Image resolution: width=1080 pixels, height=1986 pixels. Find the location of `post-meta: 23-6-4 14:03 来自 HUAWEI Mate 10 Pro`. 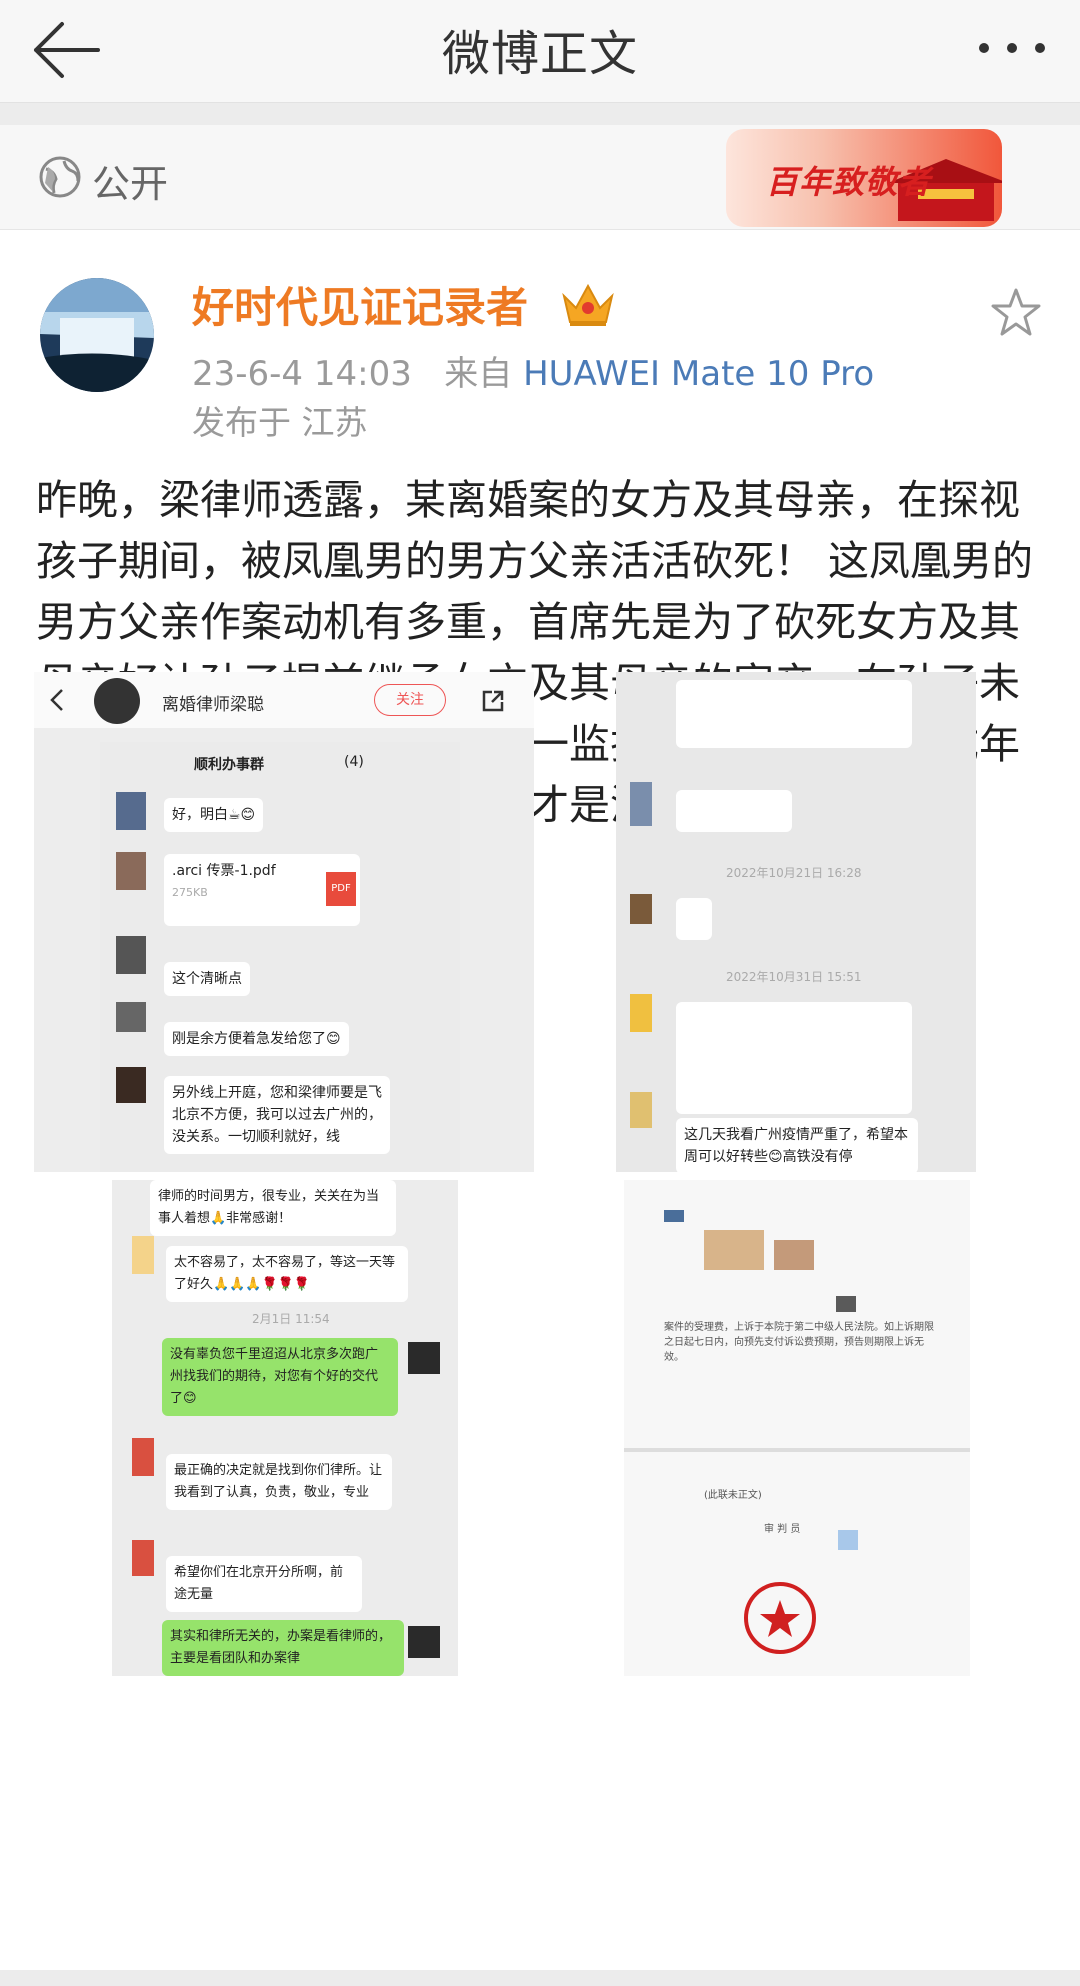

post-meta: 23-6-4 14:03 来自 HUAWEI Mate 10 Pro is located at coordinates (533, 370).